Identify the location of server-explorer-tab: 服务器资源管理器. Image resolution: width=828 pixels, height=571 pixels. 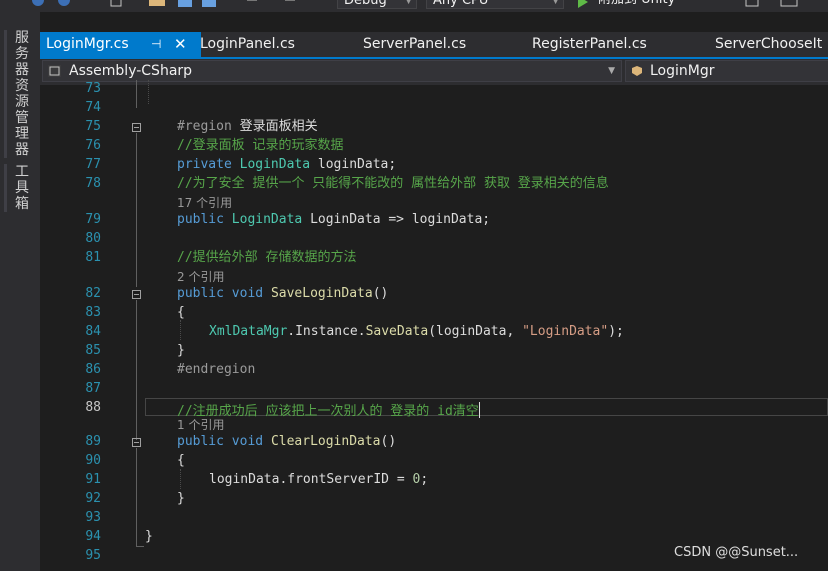
(19, 94).